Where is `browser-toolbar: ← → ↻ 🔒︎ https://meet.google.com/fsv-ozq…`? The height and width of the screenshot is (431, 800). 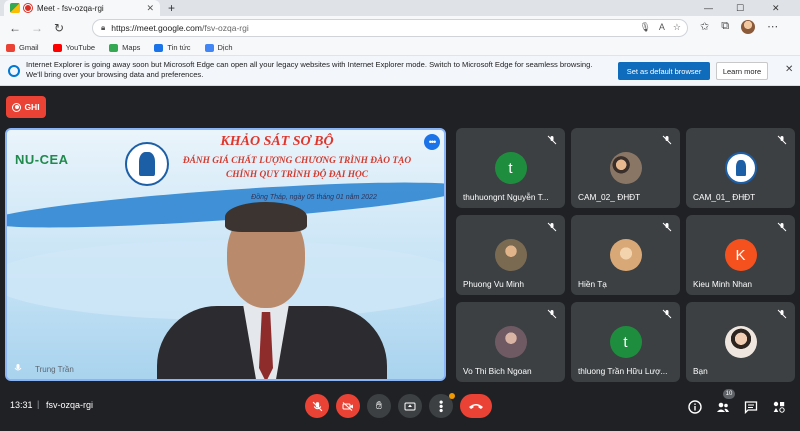 browser-toolbar: ← → ↻ 🔒︎ https://meet.google.com/fsv-ozq… is located at coordinates (400, 28).